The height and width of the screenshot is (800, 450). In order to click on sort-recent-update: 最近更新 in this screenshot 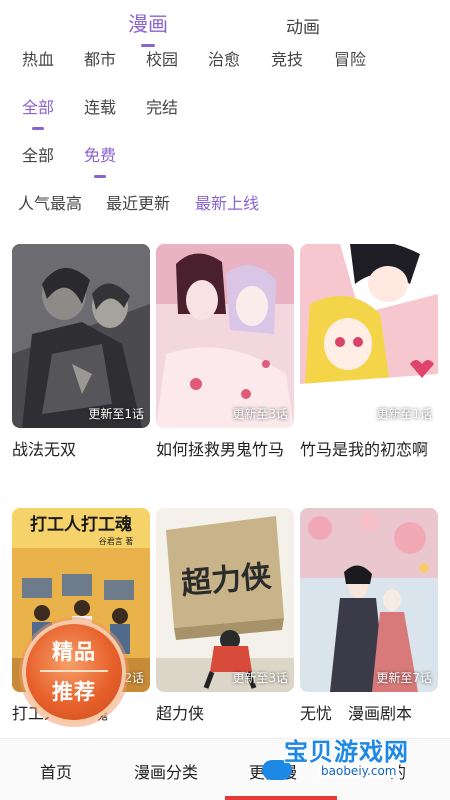, I will do `click(138, 202)`.